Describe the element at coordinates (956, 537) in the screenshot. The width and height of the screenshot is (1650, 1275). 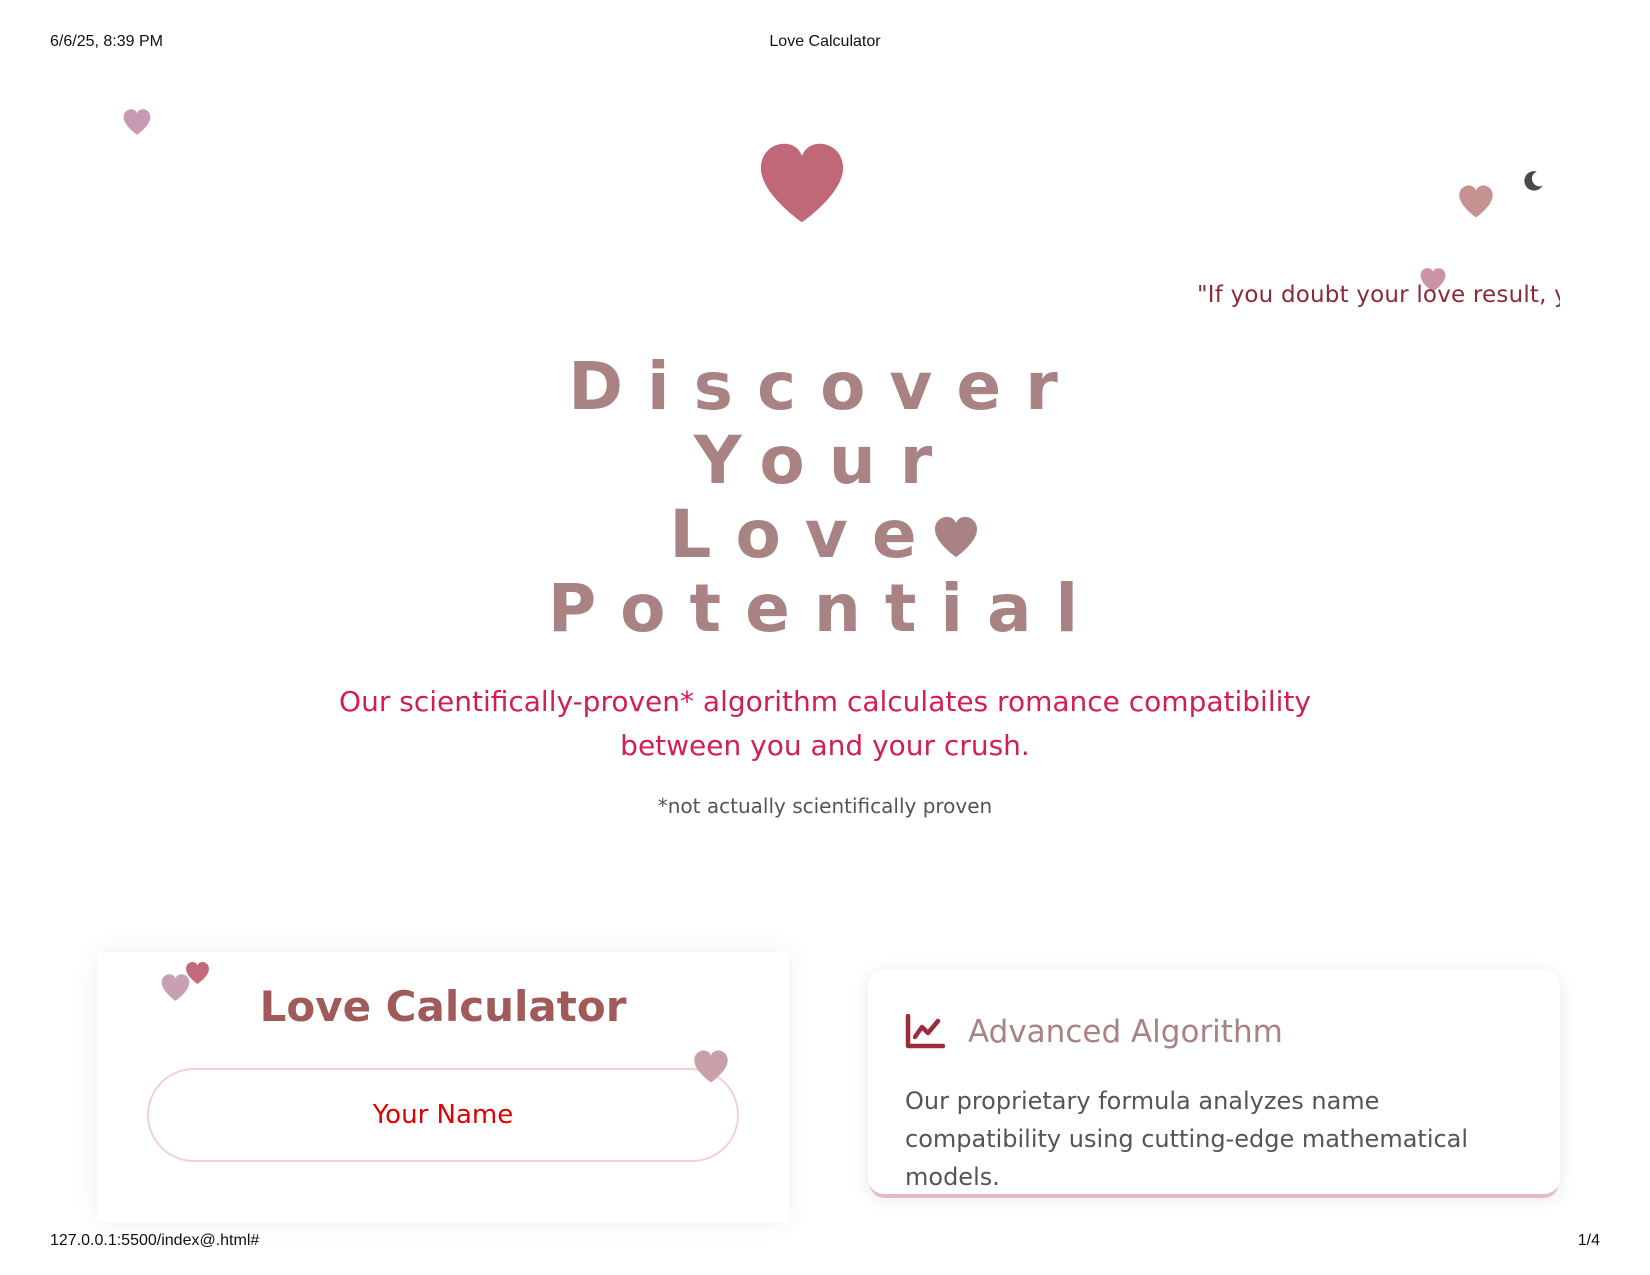
I see `heart-icon` at that location.